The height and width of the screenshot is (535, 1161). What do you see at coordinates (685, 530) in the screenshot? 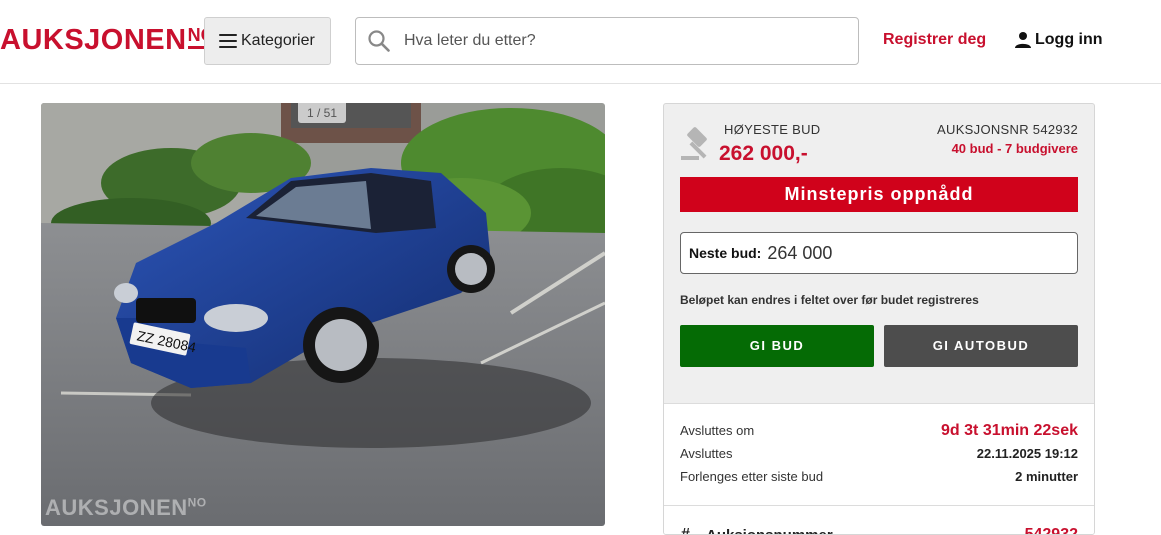
I see `hash-icon: #` at bounding box center [685, 530].